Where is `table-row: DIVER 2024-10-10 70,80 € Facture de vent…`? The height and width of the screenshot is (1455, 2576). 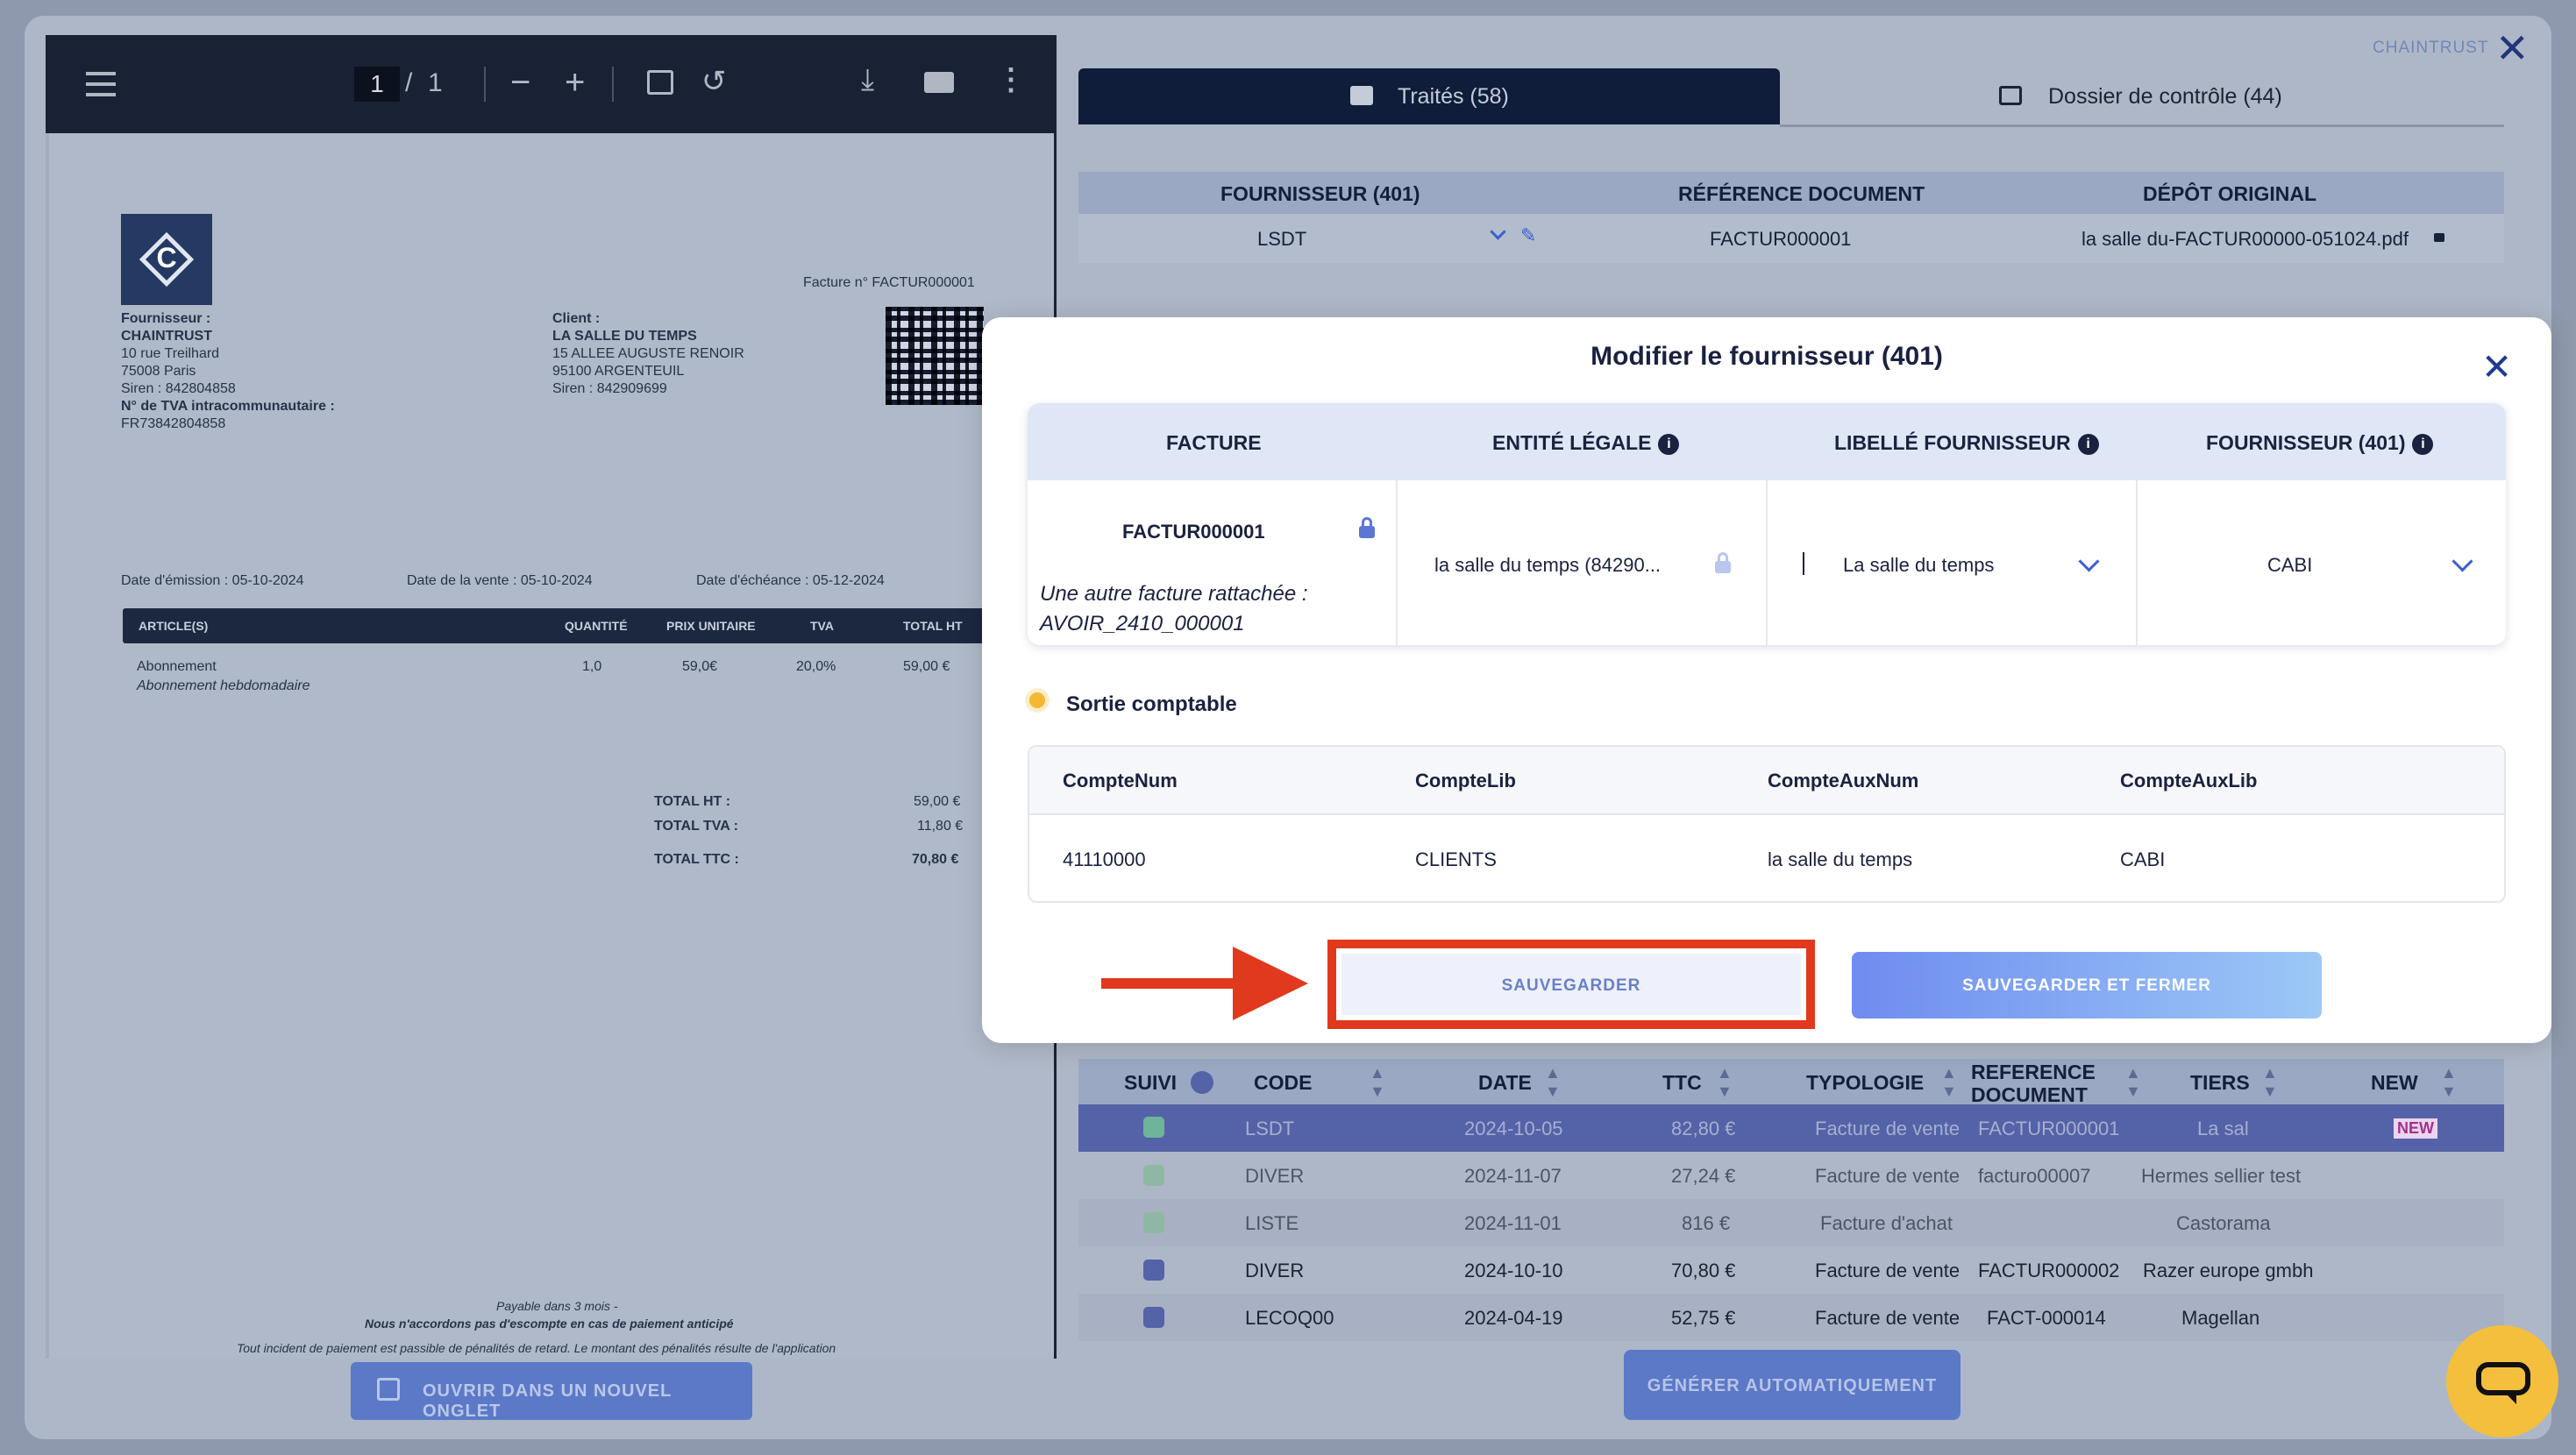
table-row: DIVER 2024-10-10 70,80 € Facture de vent… is located at coordinates (1791, 1270).